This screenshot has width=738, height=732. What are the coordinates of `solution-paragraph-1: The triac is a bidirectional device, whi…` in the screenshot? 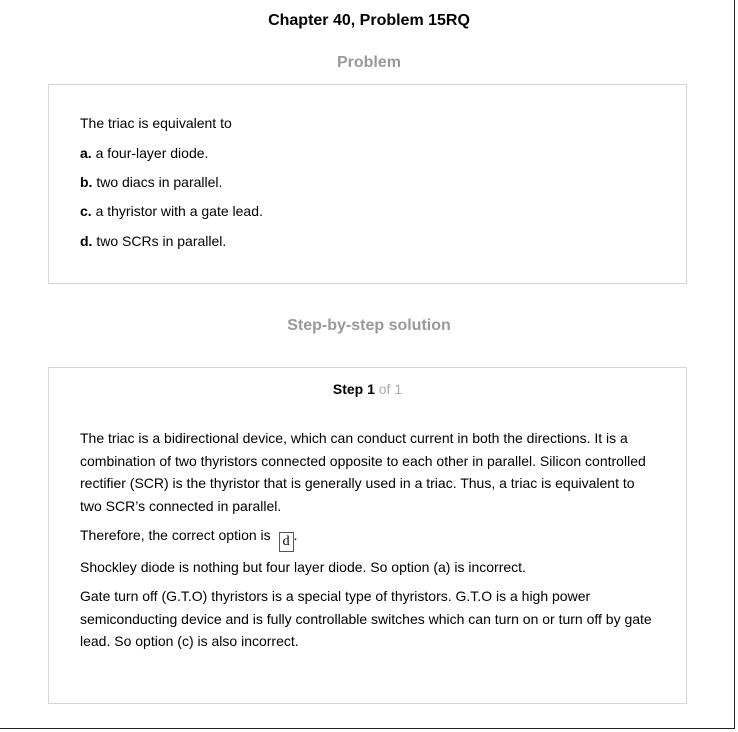 It's located at (363, 472).